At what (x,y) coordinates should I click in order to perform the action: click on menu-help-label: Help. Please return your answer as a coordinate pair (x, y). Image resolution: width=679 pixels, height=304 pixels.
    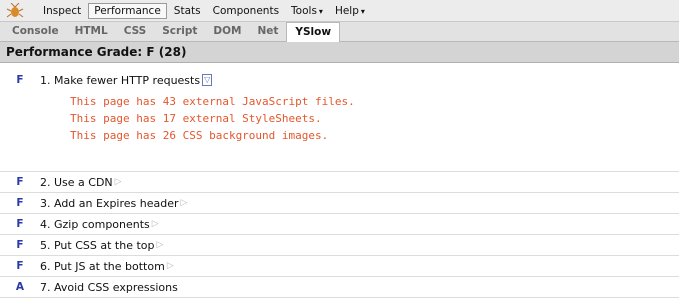
    Looking at the image, I should click on (346, 10).